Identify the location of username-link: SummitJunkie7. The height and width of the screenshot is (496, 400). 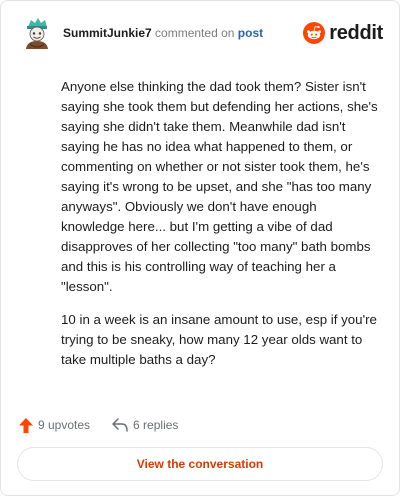
(107, 33).